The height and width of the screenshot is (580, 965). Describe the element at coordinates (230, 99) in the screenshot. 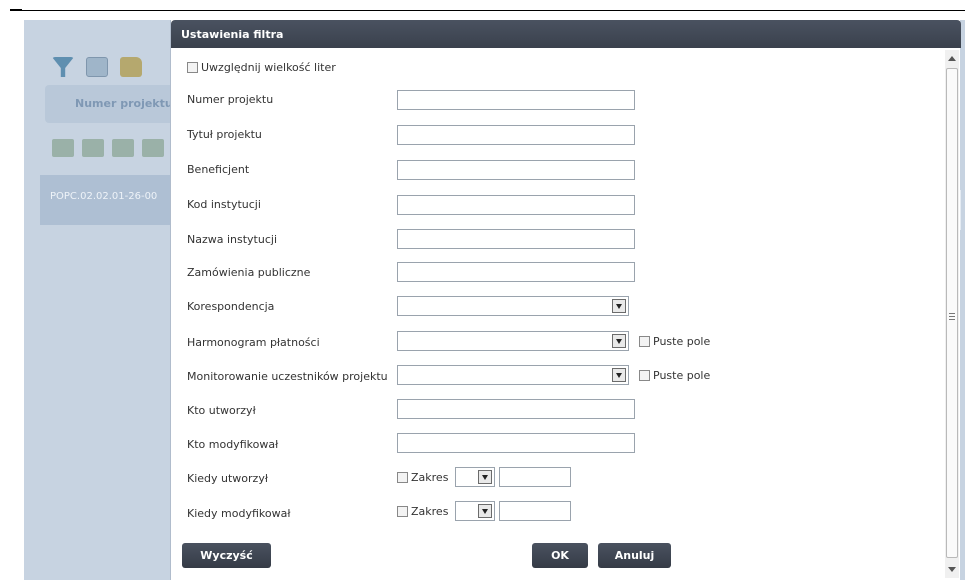

I see `label-project-number: Numer projektu` at that location.